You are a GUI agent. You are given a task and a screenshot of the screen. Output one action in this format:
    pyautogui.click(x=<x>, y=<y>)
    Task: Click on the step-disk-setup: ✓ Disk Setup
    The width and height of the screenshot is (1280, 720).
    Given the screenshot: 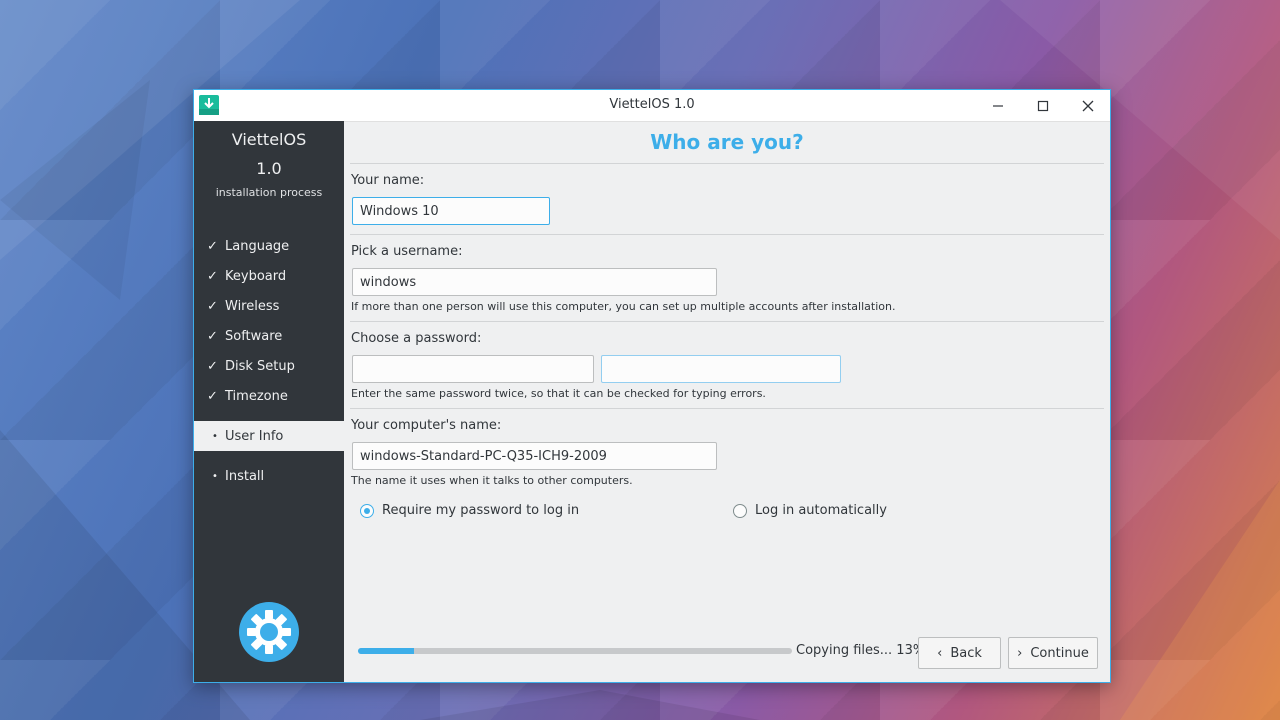 What is the action you would take?
    pyautogui.click(x=269, y=366)
    